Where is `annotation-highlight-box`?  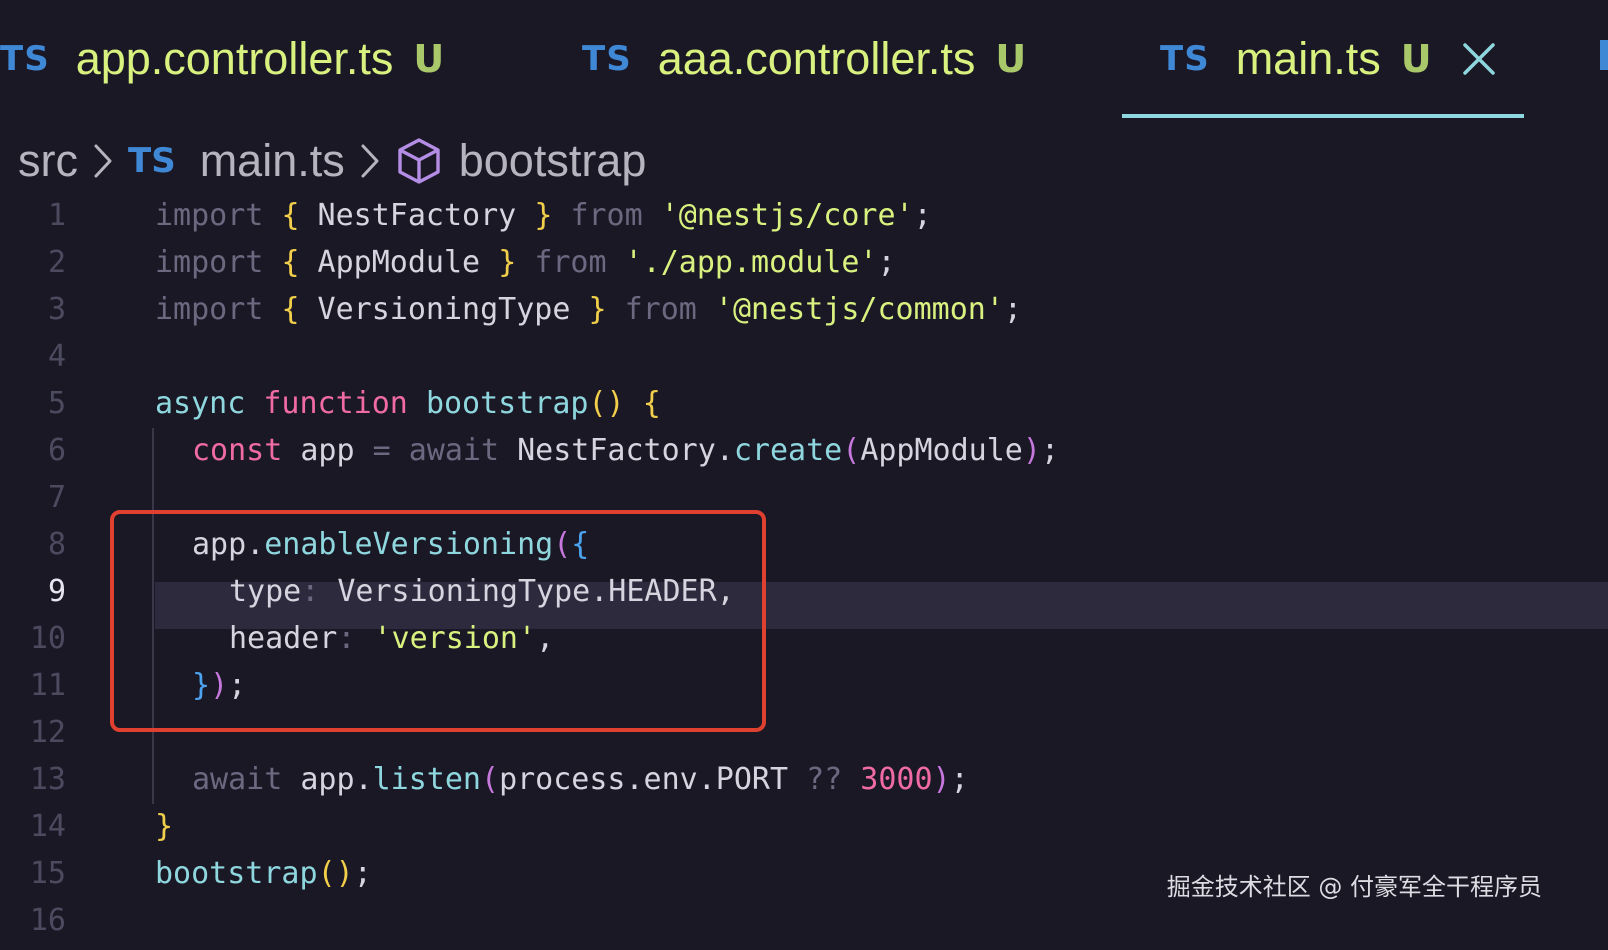 annotation-highlight-box is located at coordinates (438, 621).